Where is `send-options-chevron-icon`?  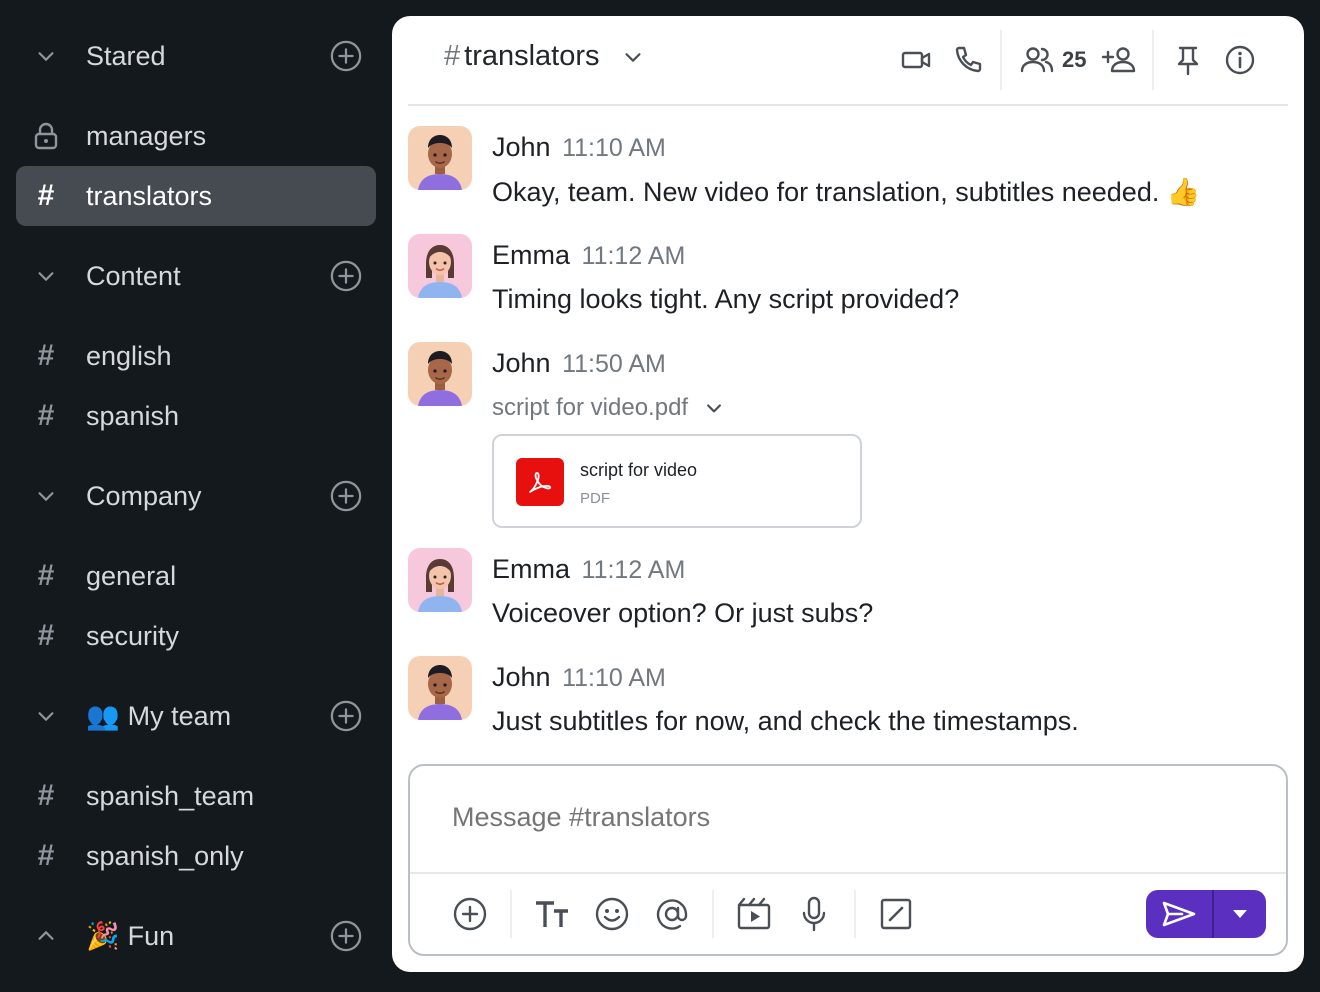 send-options-chevron-icon is located at coordinates (1240, 914).